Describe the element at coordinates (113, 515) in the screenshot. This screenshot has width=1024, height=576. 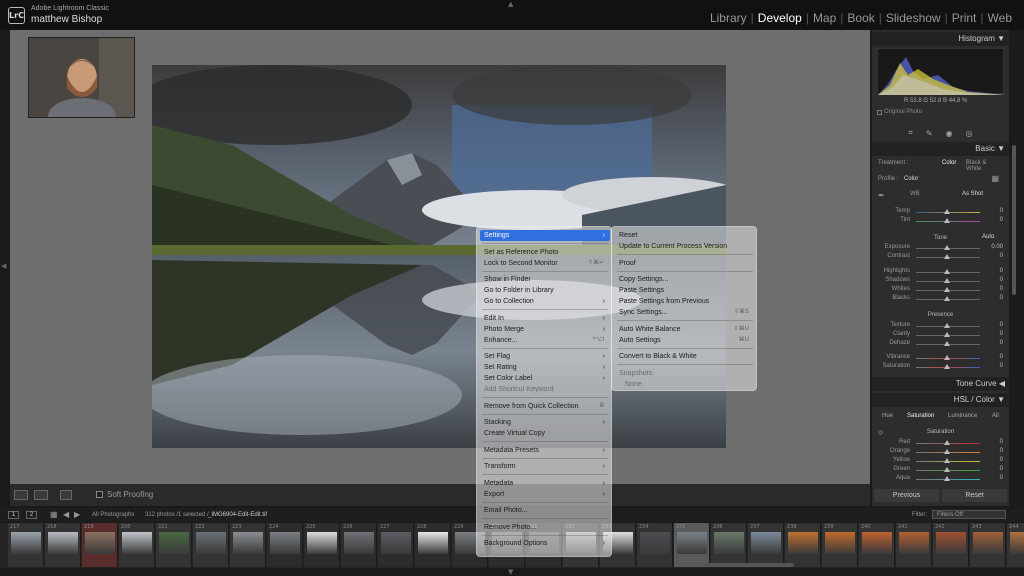
I see `source-label: All Photographs` at that location.